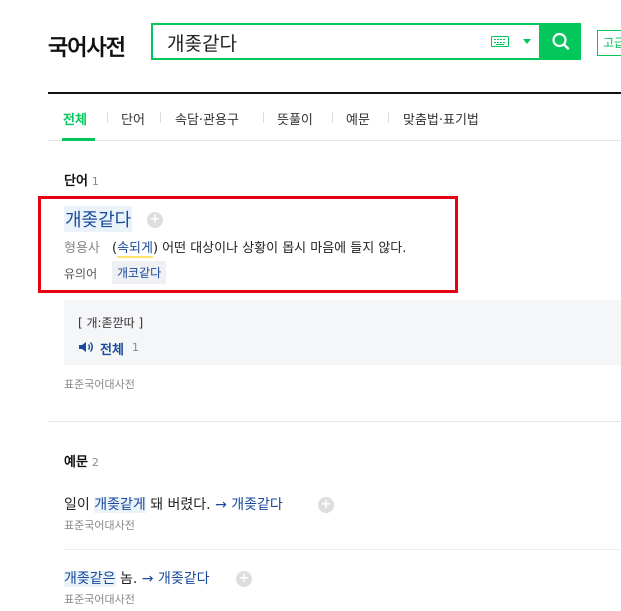  What do you see at coordinates (527, 41) in the screenshot?
I see `chevron-down-icon` at bounding box center [527, 41].